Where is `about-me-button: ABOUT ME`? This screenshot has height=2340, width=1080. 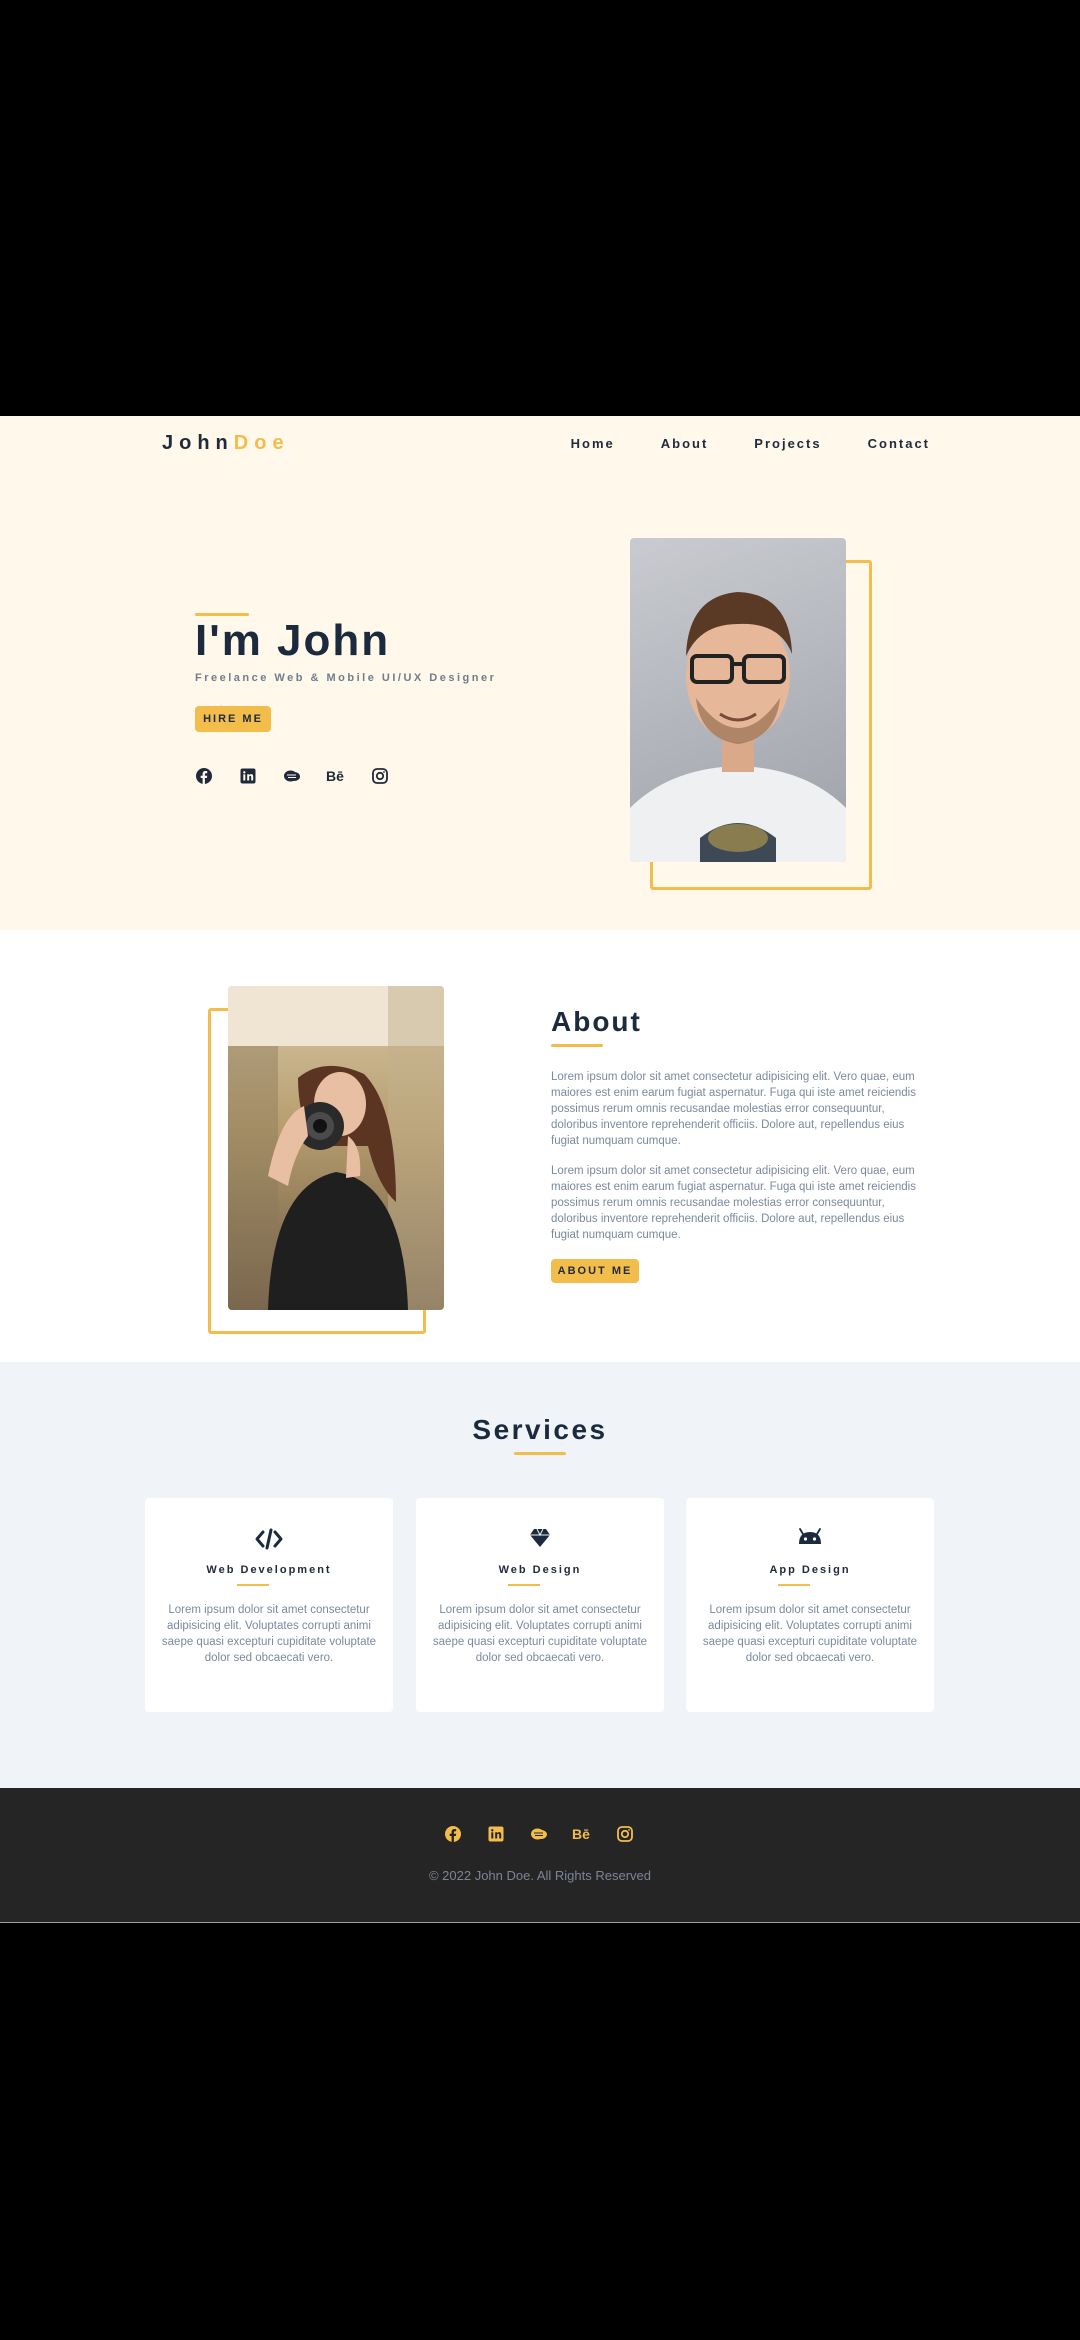 about-me-button: ABOUT ME is located at coordinates (595, 1271).